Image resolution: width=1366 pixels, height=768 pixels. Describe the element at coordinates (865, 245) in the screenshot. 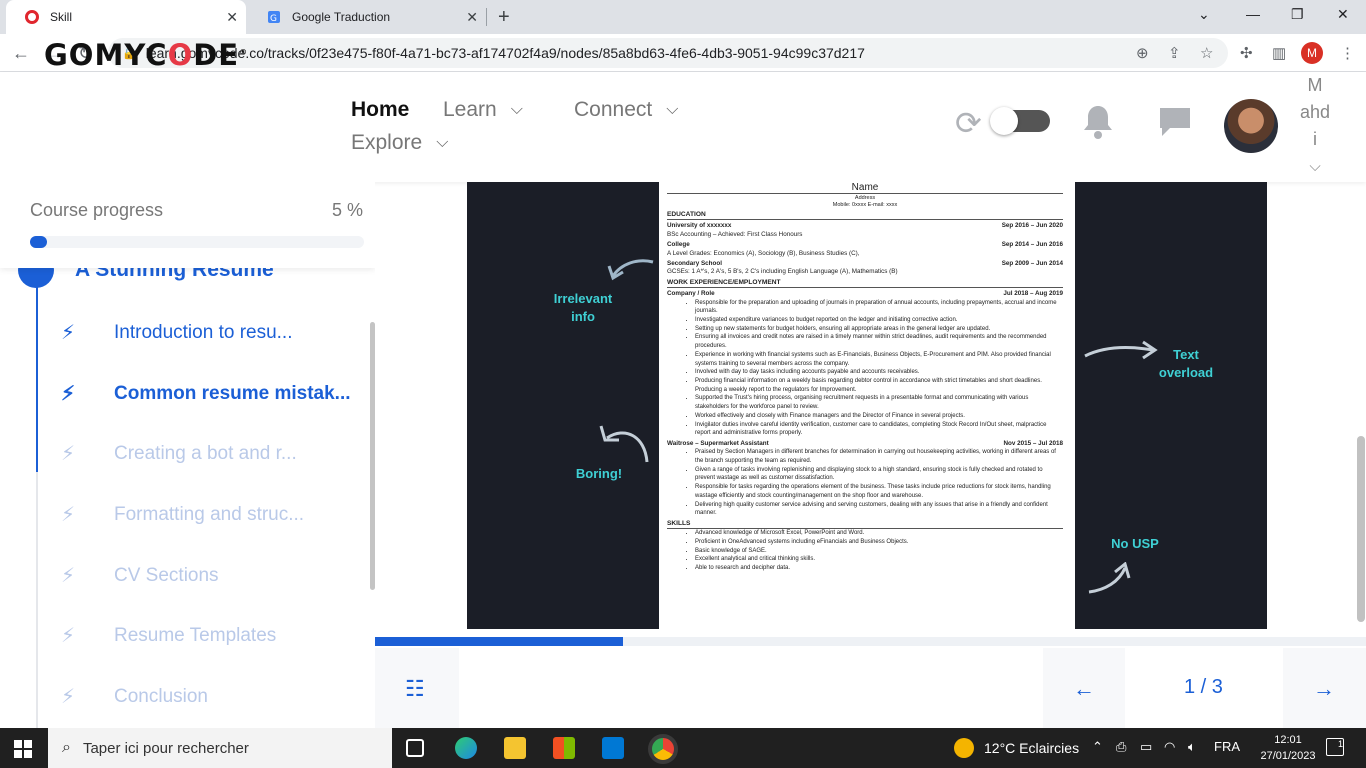

I see `edu-row: College Sep 2014 – Jun 2016` at that location.